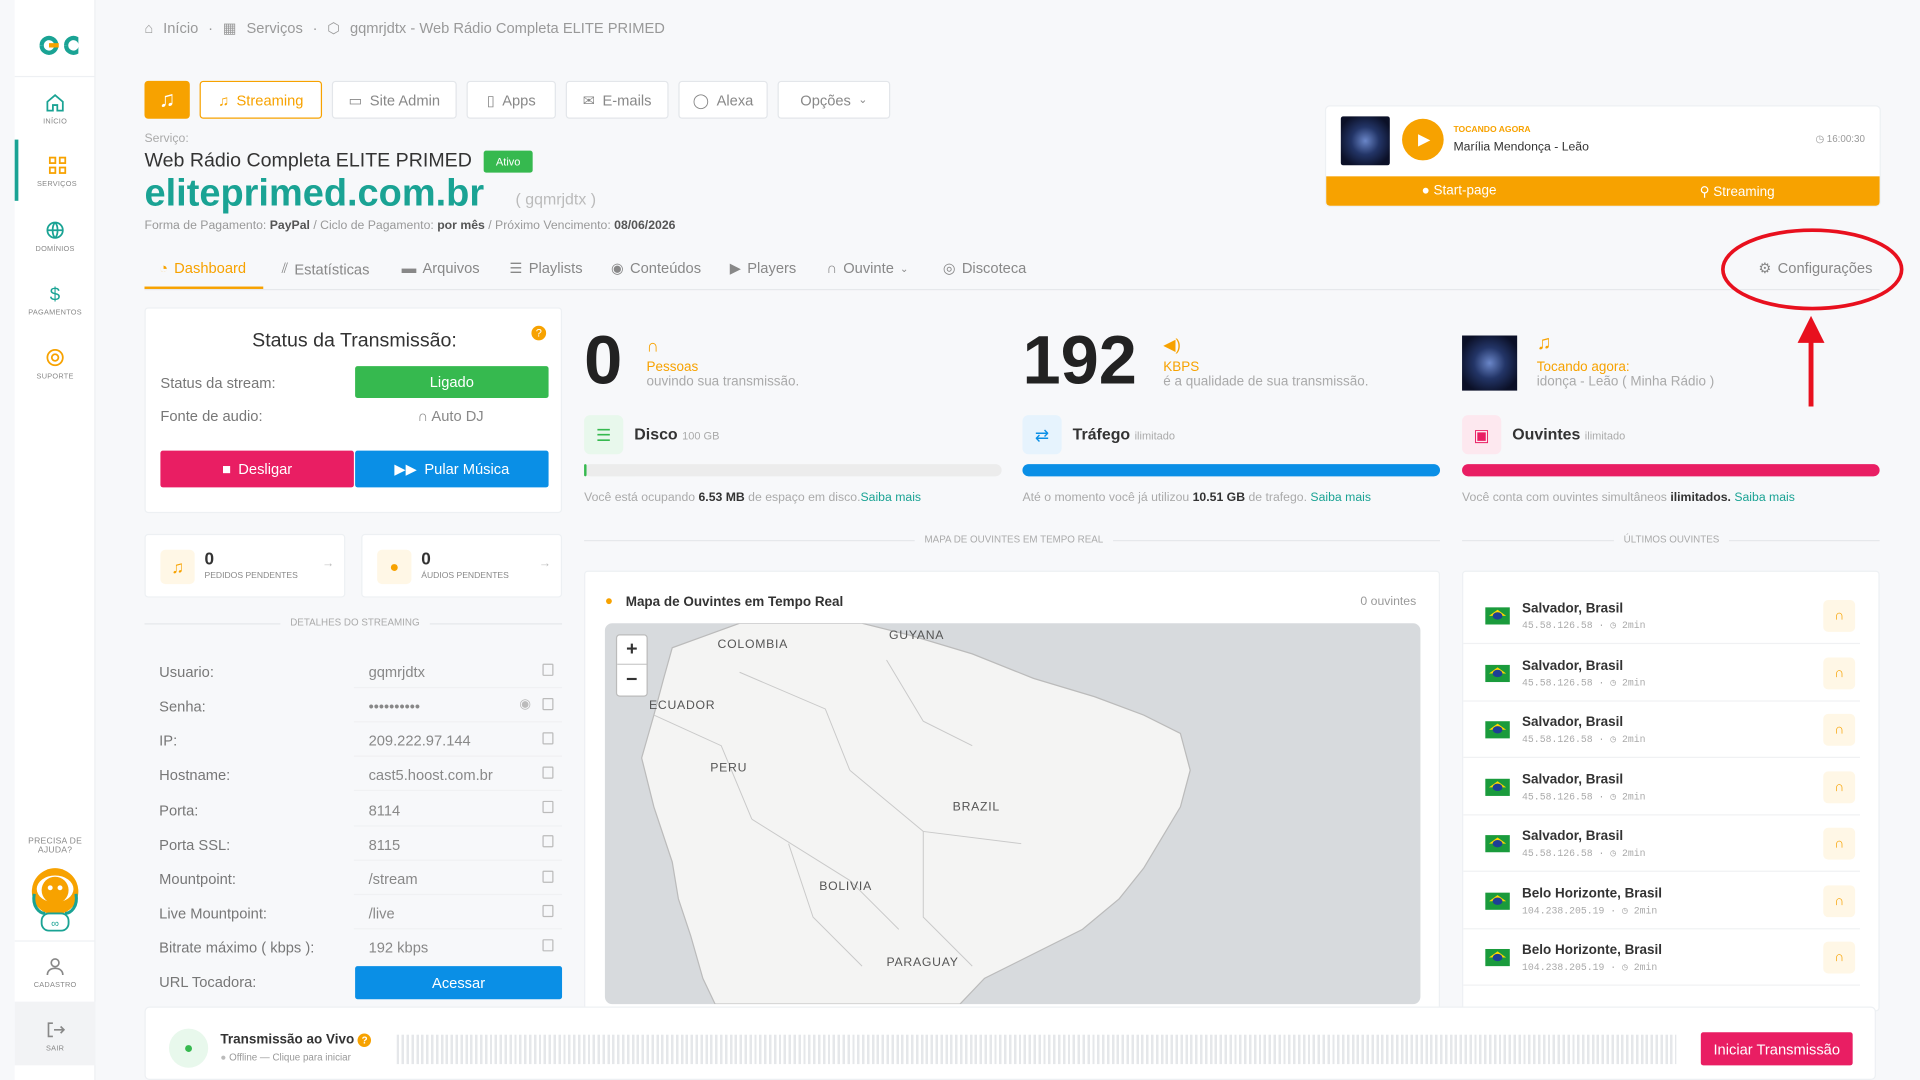 This screenshot has height=1080, width=1920. Describe the element at coordinates (394, 706) in the screenshot. I see `detail-value: ••••••••••` at that location.